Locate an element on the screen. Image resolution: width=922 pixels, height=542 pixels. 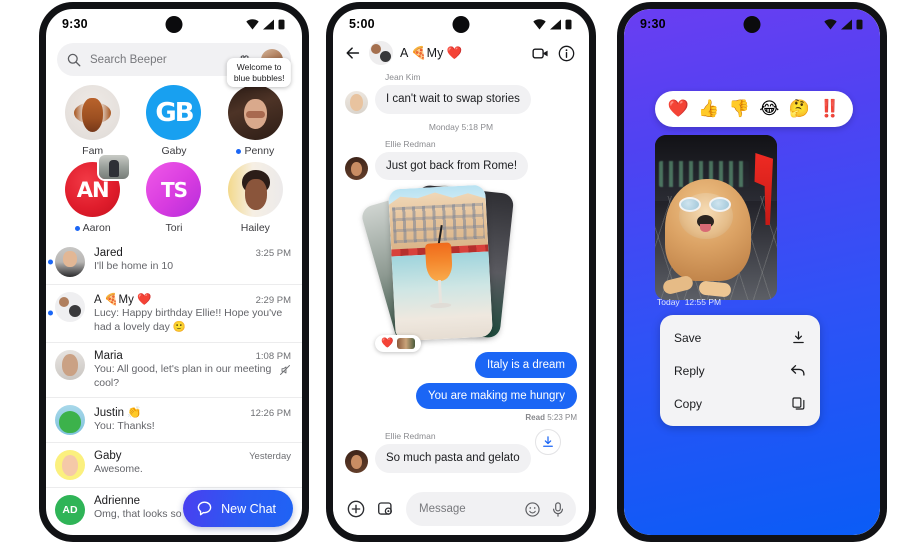
contact-name-text: Tori is located at coordinates (174, 228).